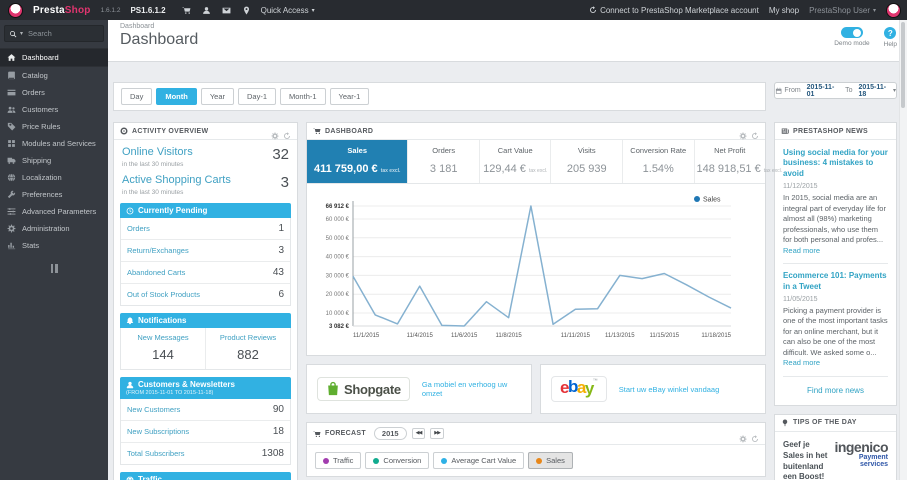  Describe the element at coordinates (669, 389) in the screenshot. I see `ebay-link: Start uw eBay winkel vandaag` at that location.